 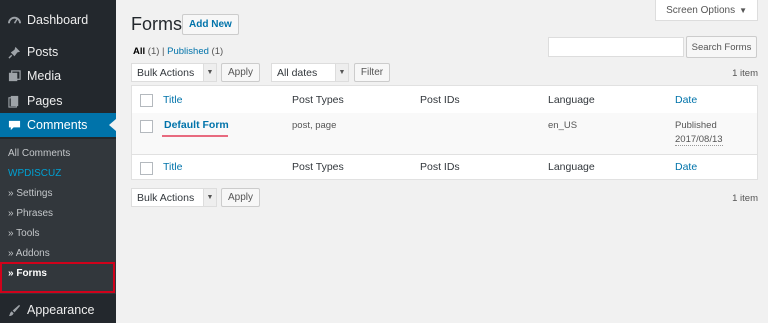 I want to click on filter-all-count: (1), so click(x=153, y=51).